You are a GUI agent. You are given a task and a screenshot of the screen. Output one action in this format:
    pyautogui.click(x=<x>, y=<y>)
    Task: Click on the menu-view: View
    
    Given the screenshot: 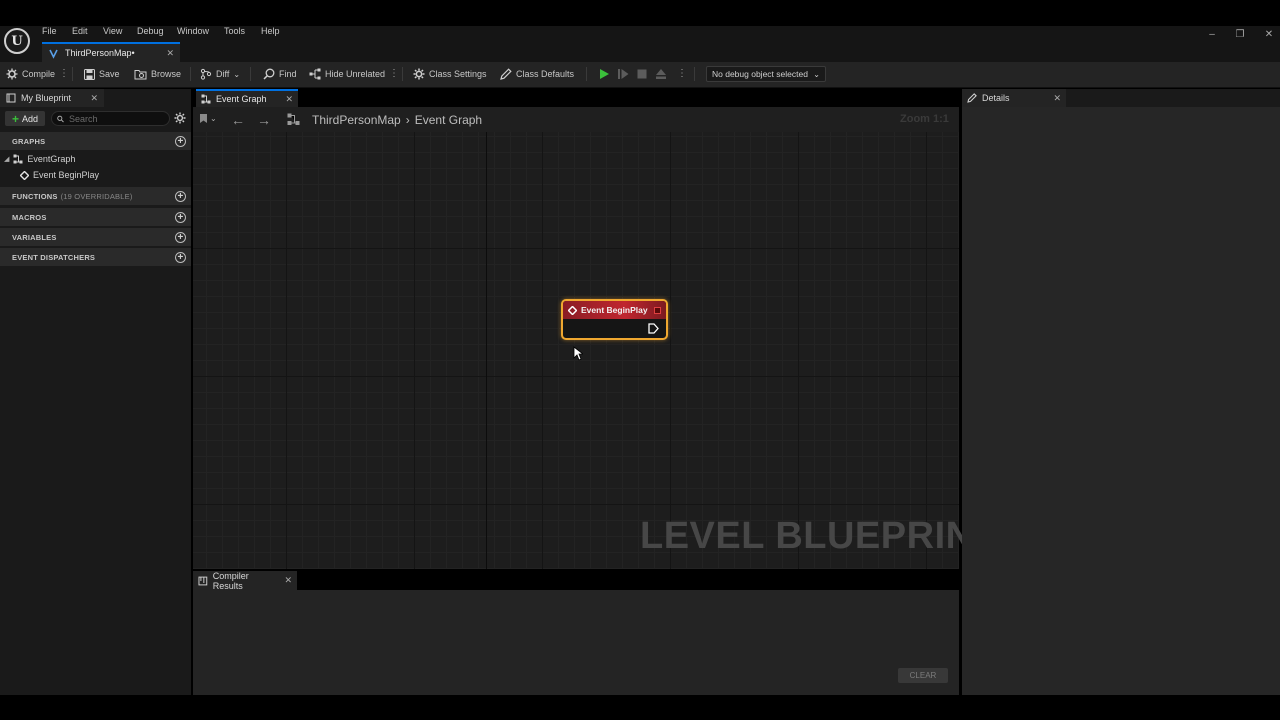 What is the action you would take?
    pyautogui.click(x=112, y=31)
    